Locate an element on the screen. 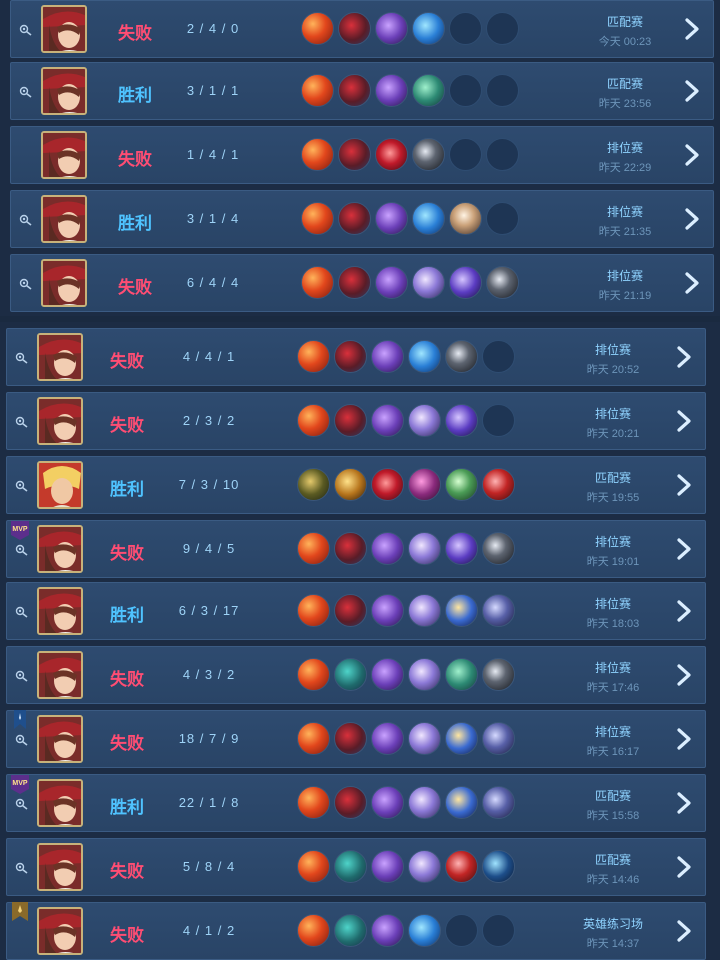  match-row: MVP 胜利 22 / 1 / 8 匹配赛 昨天 15:58 is located at coordinates (356, 803).